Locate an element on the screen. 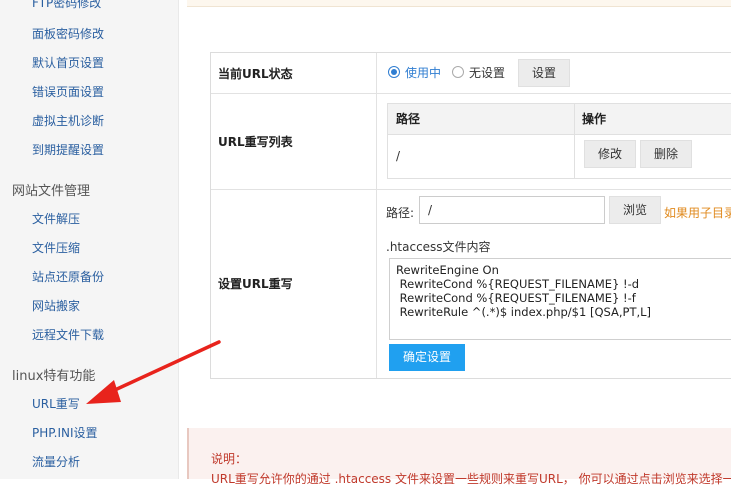  delete-button: 删除 is located at coordinates (666, 154).